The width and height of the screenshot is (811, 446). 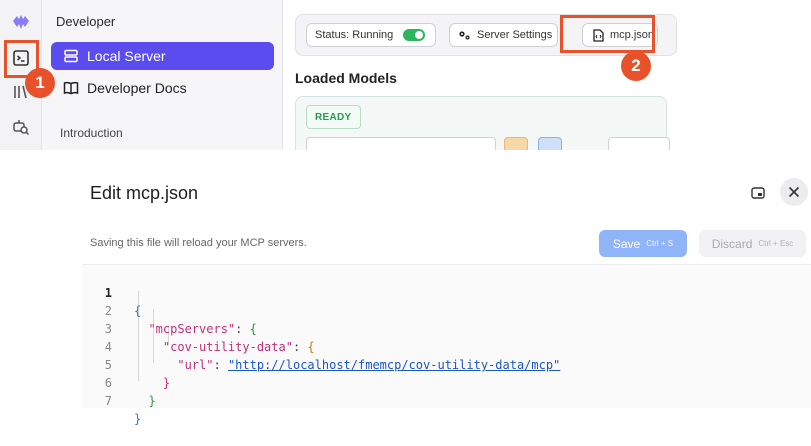 What do you see at coordinates (446, 382) in the screenshot?
I see `code-line: 6 }` at bounding box center [446, 382].